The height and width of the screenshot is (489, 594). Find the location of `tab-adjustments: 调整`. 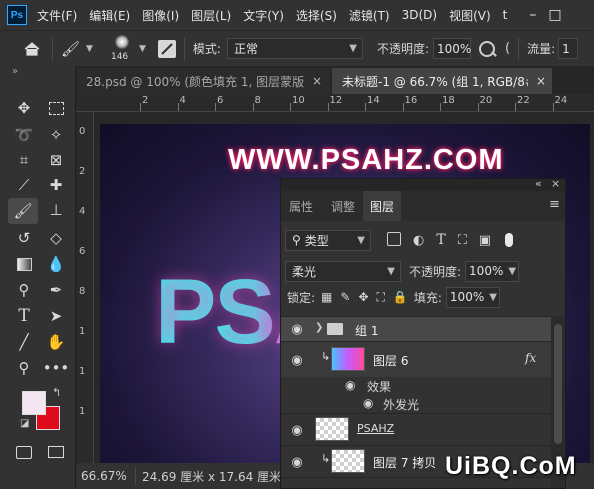

tab-adjustments: 调整 is located at coordinates (343, 206).